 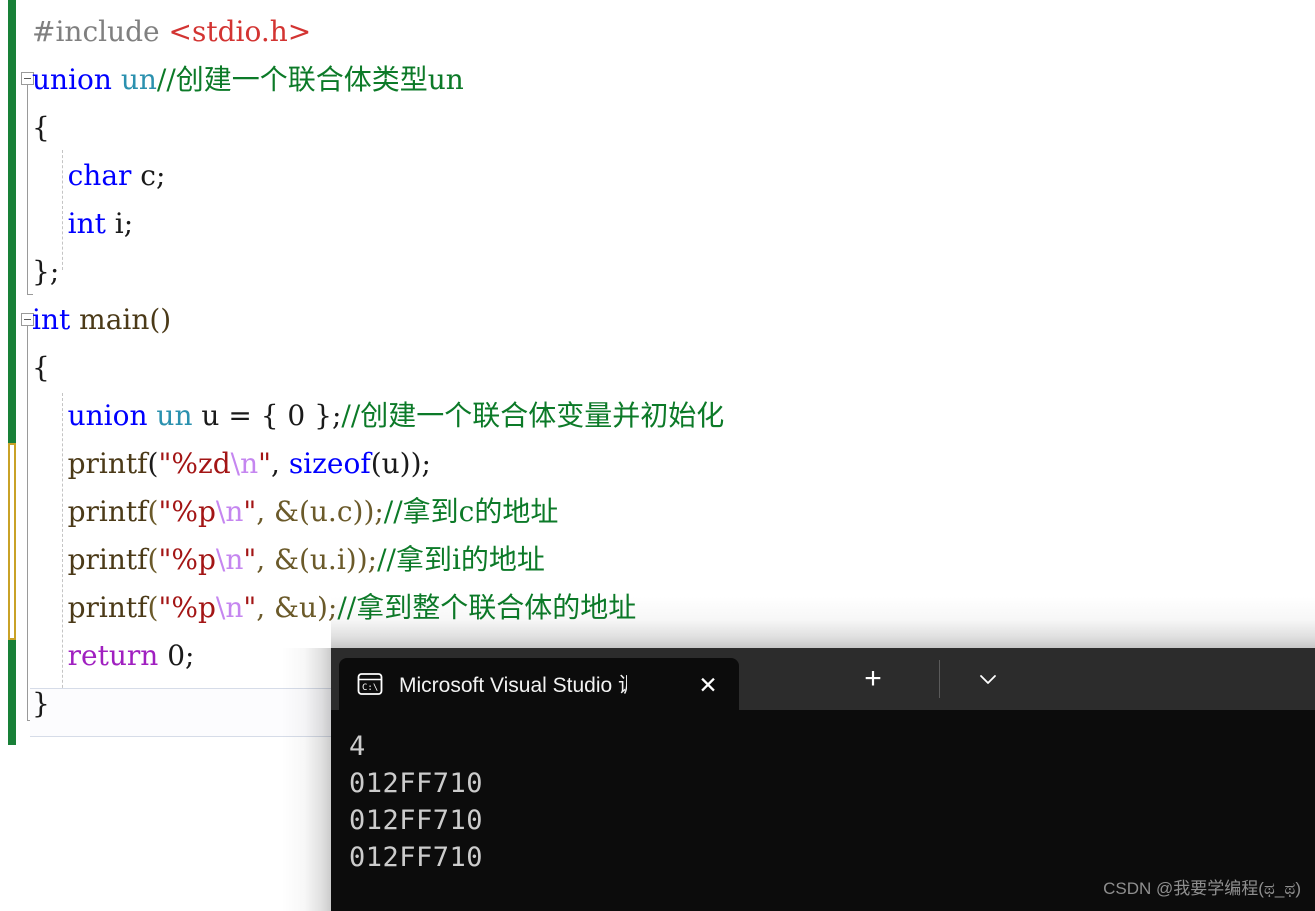 What do you see at coordinates (240, 31) in the screenshot?
I see `code-token: <stdio.h>` at bounding box center [240, 31].